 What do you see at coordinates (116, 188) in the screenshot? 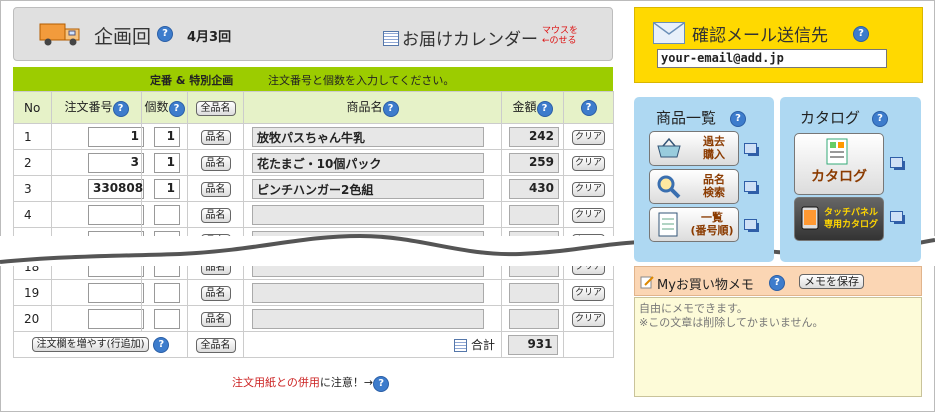
I see `order-no-input: 330808` at bounding box center [116, 188].